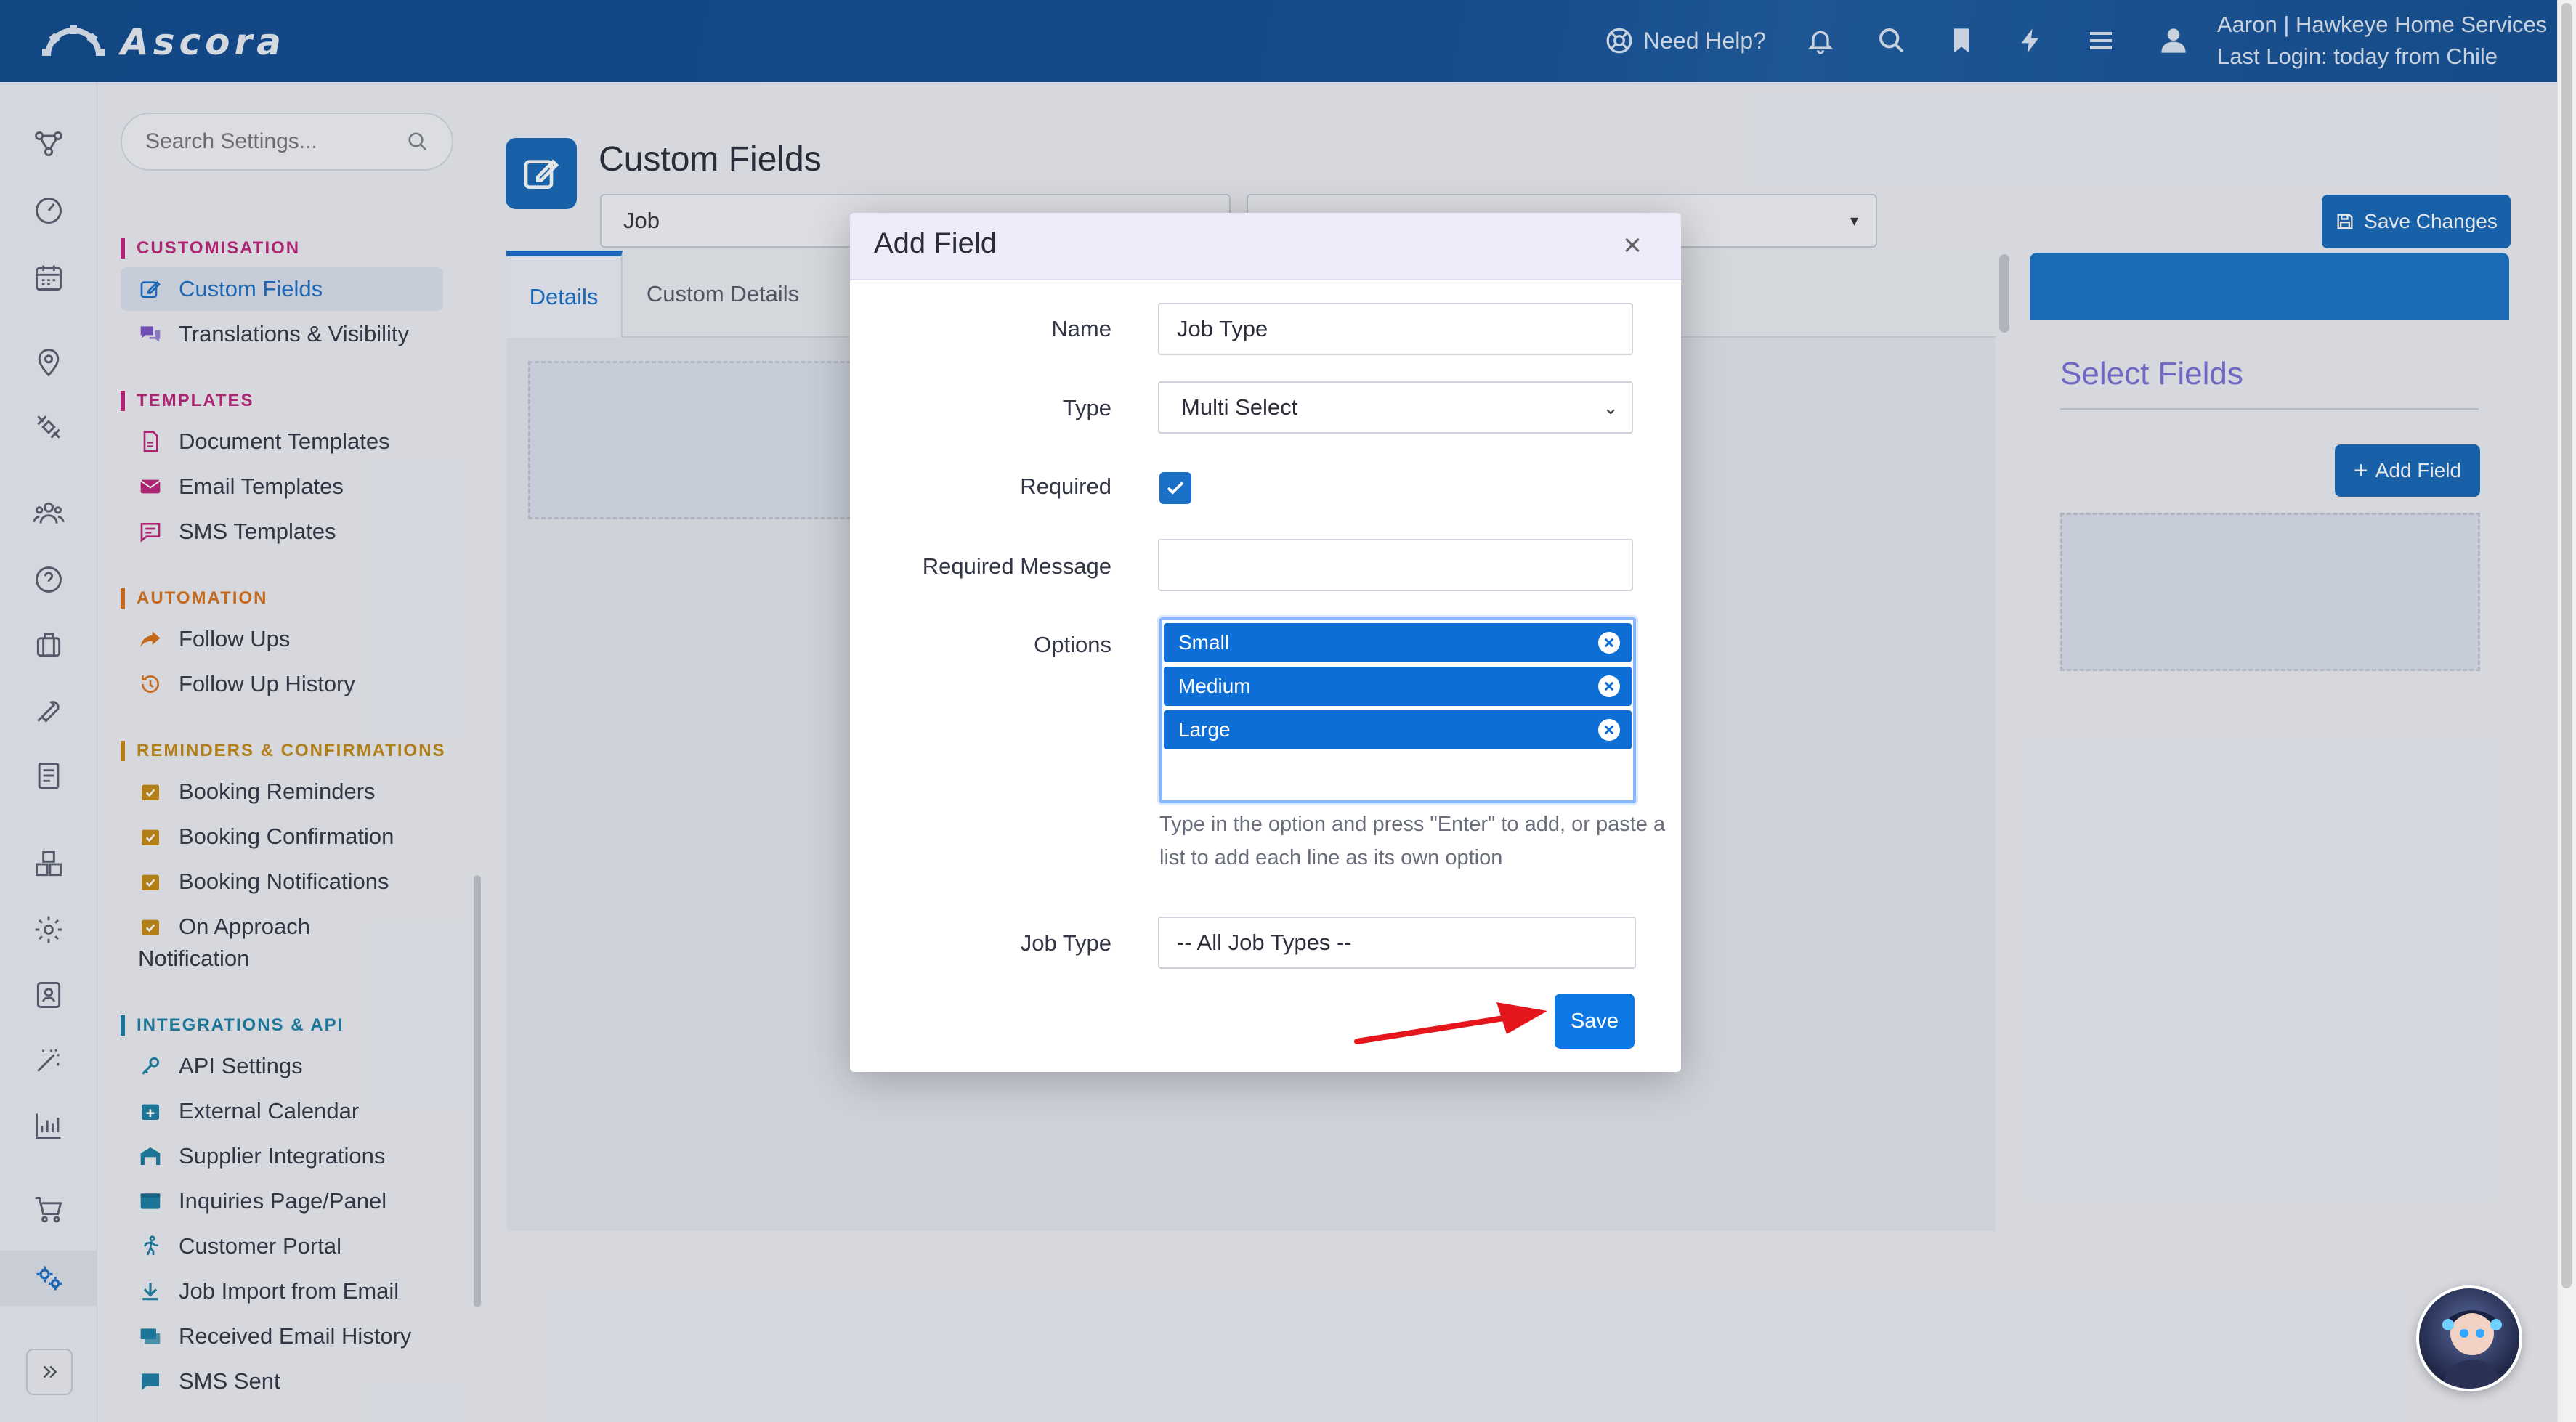 This screenshot has height=1422, width=2576. What do you see at coordinates (2566, 645) in the screenshot?
I see `page-scrollbar-thumb` at bounding box center [2566, 645].